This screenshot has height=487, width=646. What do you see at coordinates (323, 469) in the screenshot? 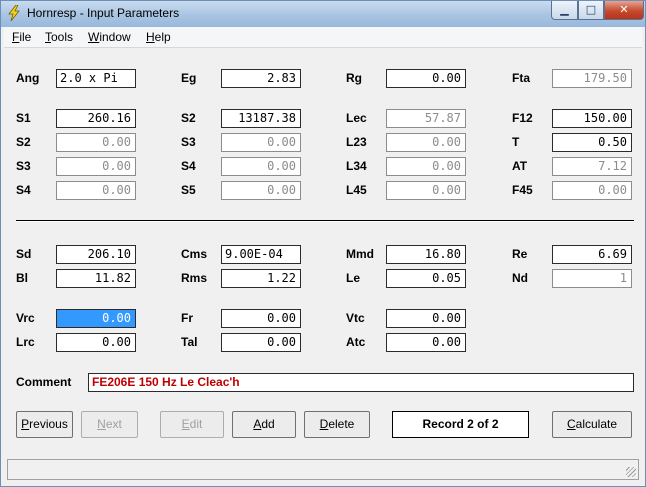
I see `status-bar` at bounding box center [323, 469].